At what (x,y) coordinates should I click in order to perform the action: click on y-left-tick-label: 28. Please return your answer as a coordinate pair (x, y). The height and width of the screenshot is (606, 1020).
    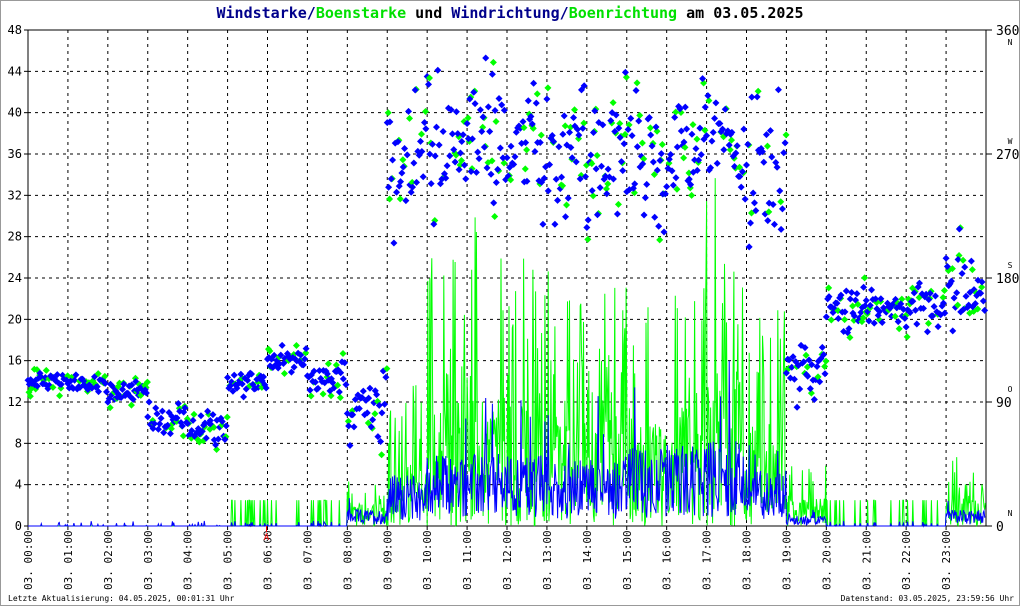
    Looking at the image, I should click on (15, 237).